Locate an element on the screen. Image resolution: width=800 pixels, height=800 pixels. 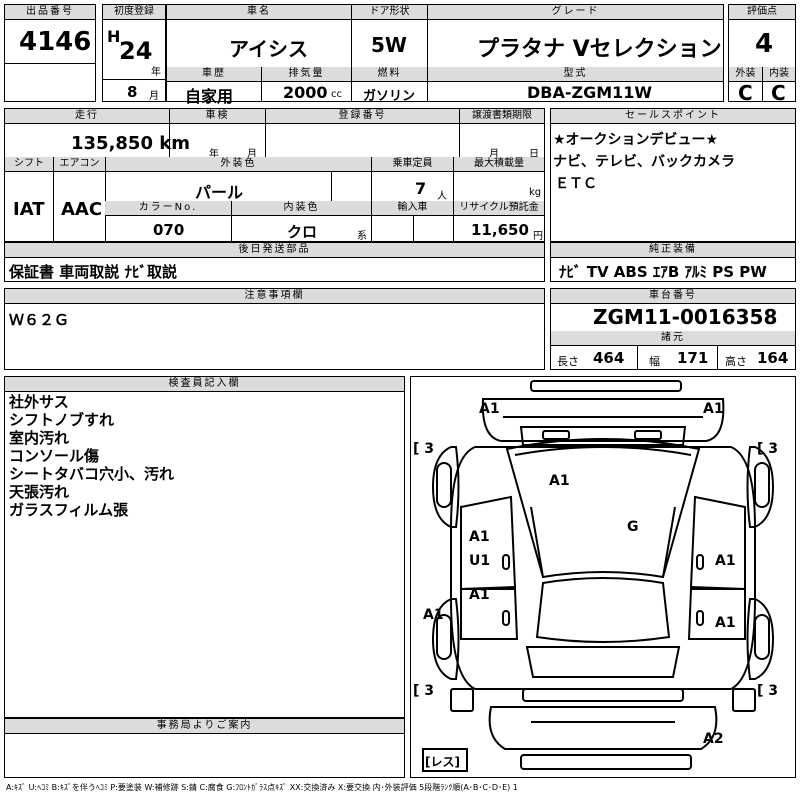
notes-label: 注意事項欄 is located at coordinates (274, 296).